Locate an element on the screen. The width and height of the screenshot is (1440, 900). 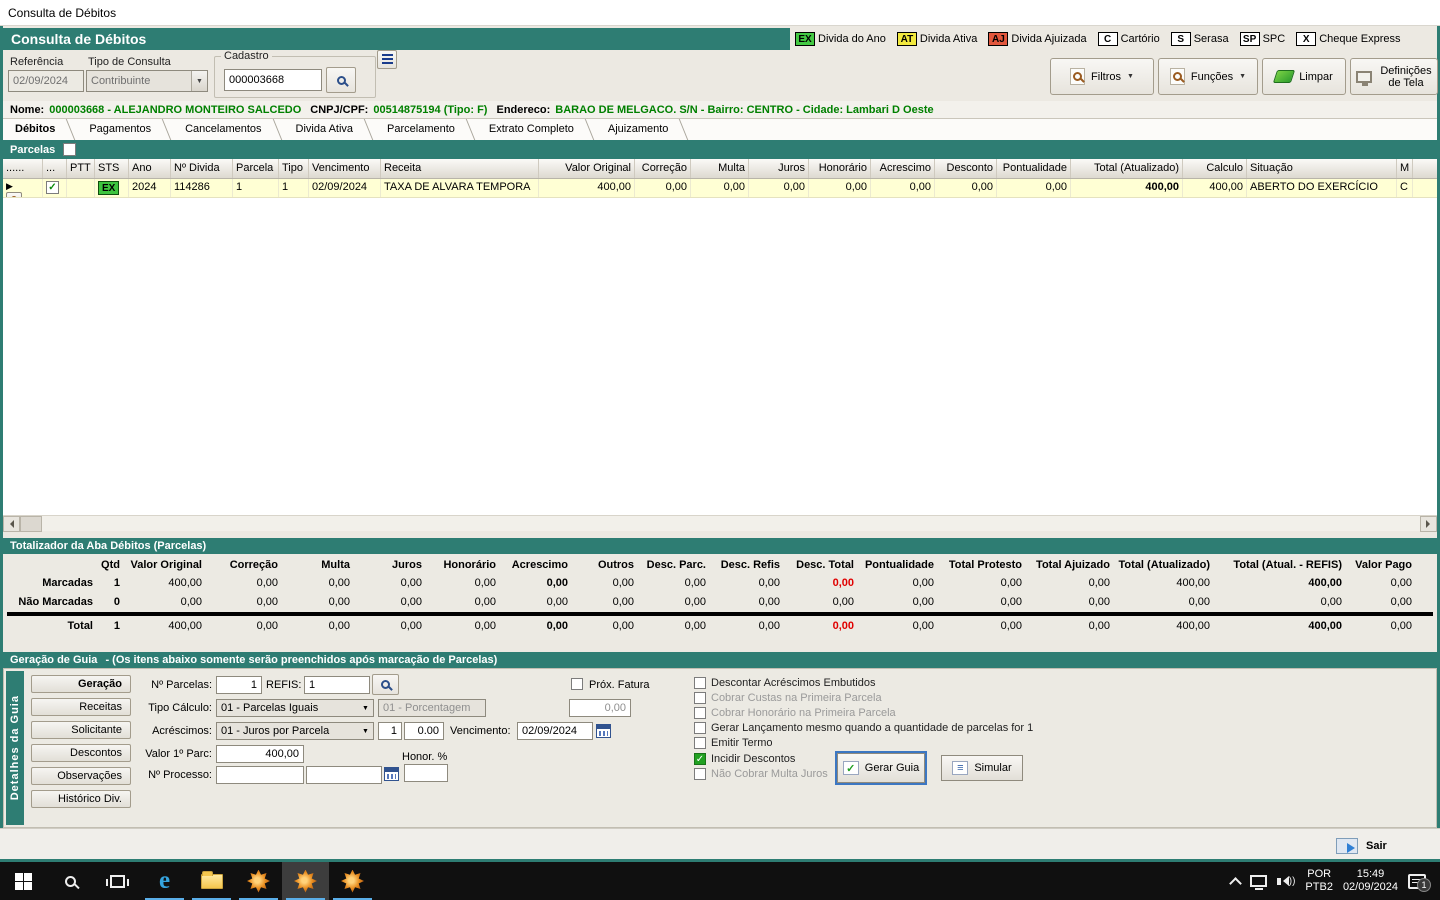
tab-cancelamentos: Cancelamentos is located at coordinates (228, 129).